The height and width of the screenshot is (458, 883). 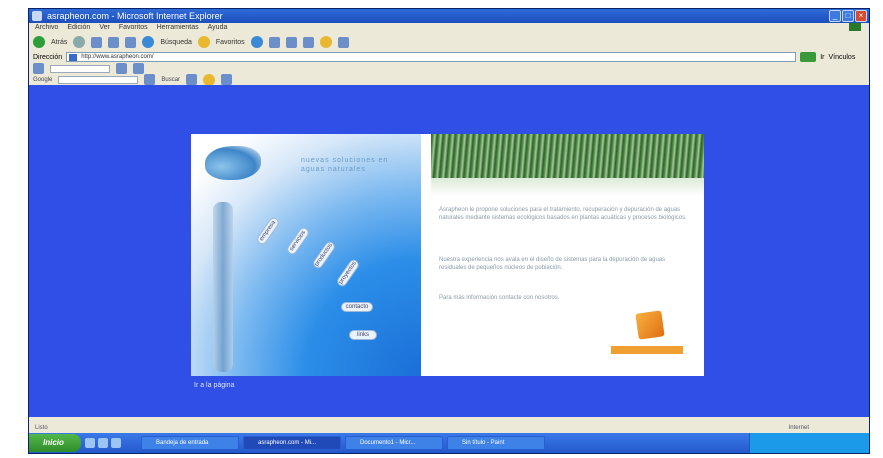 What do you see at coordinates (835, 16) in the screenshot?
I see `minimize-button: _` at bounding box center [835, 16].